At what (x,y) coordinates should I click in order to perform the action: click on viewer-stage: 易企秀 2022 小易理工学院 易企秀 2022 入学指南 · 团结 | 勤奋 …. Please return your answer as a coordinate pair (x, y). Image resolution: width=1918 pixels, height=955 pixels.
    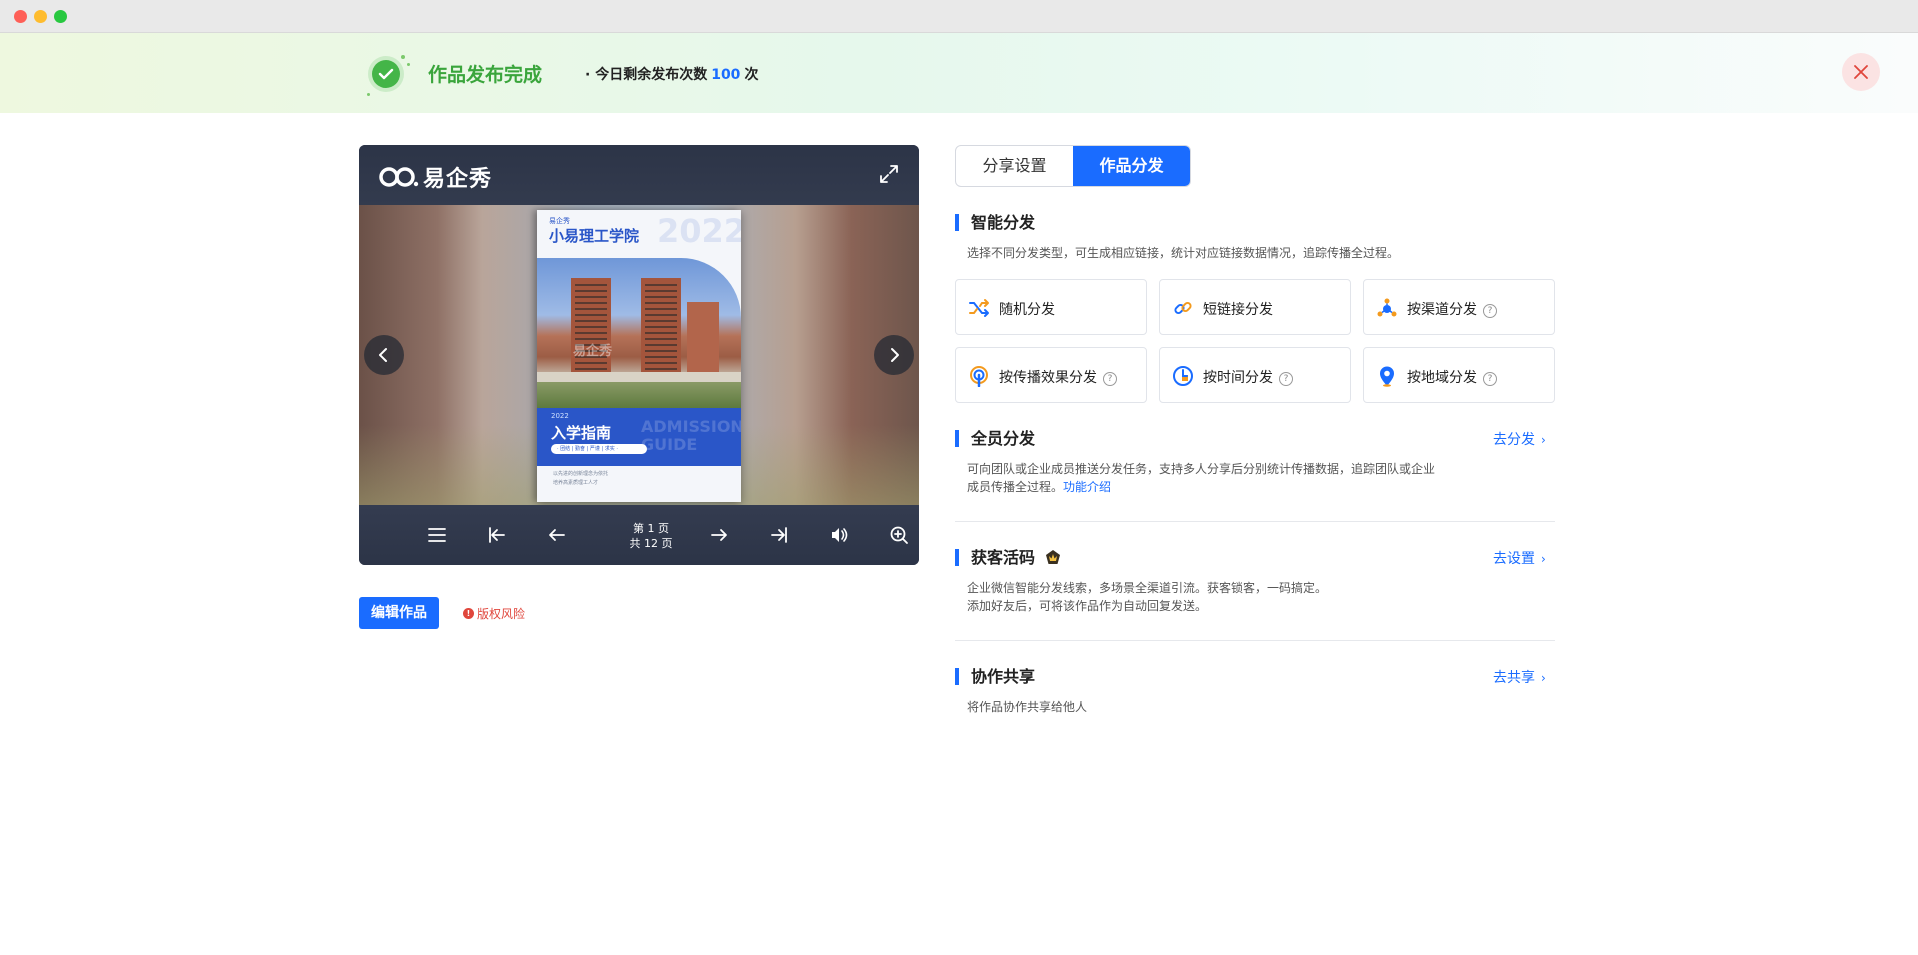
    Looking at the image, I should click on (639, 355).